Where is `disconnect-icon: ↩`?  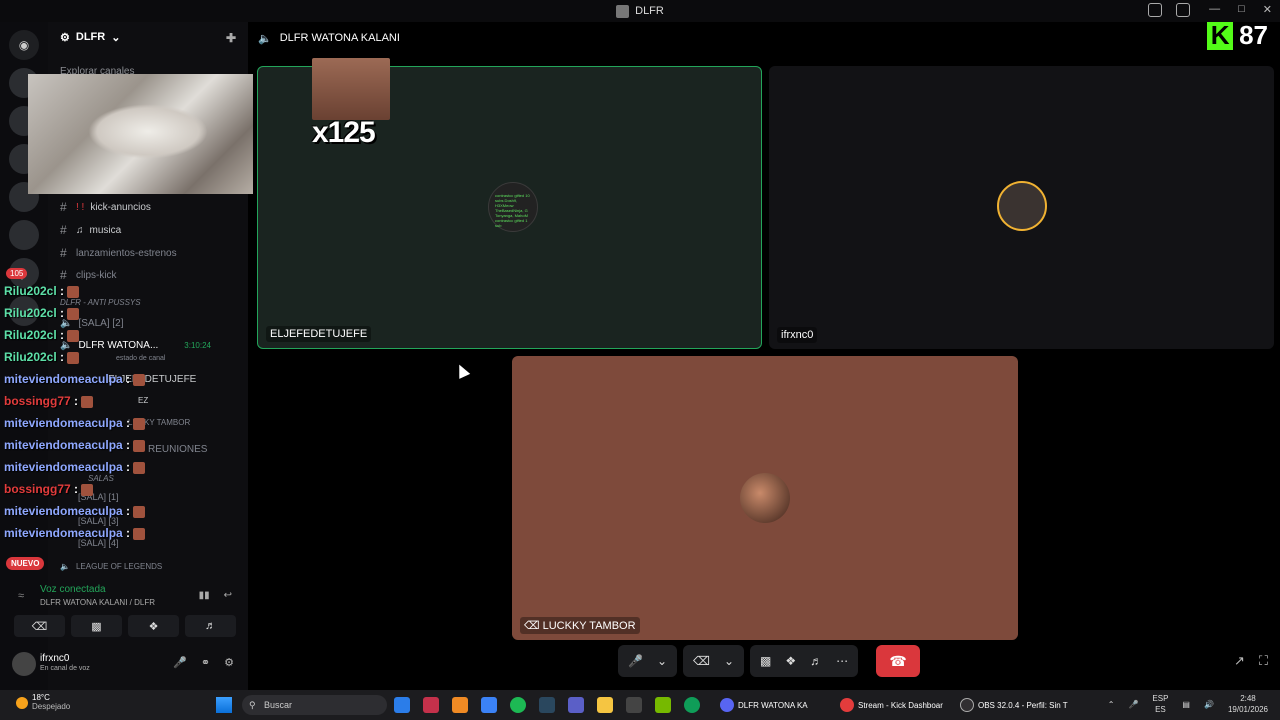
disconnect-icon: ↩ is located at coordinates (228, 595).